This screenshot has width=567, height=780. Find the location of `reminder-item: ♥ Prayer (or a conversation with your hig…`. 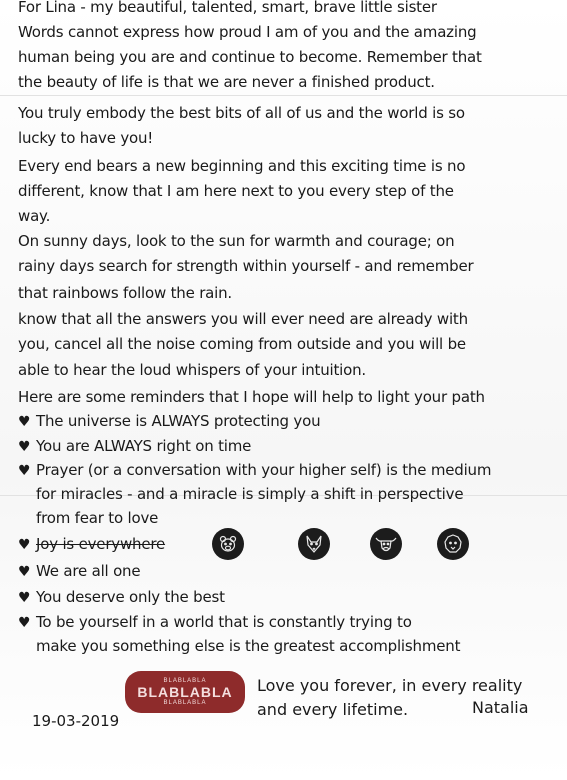

reminder-item: ♥ Prayer (or a conversation with your hig… is located at coordinates (254, 470).